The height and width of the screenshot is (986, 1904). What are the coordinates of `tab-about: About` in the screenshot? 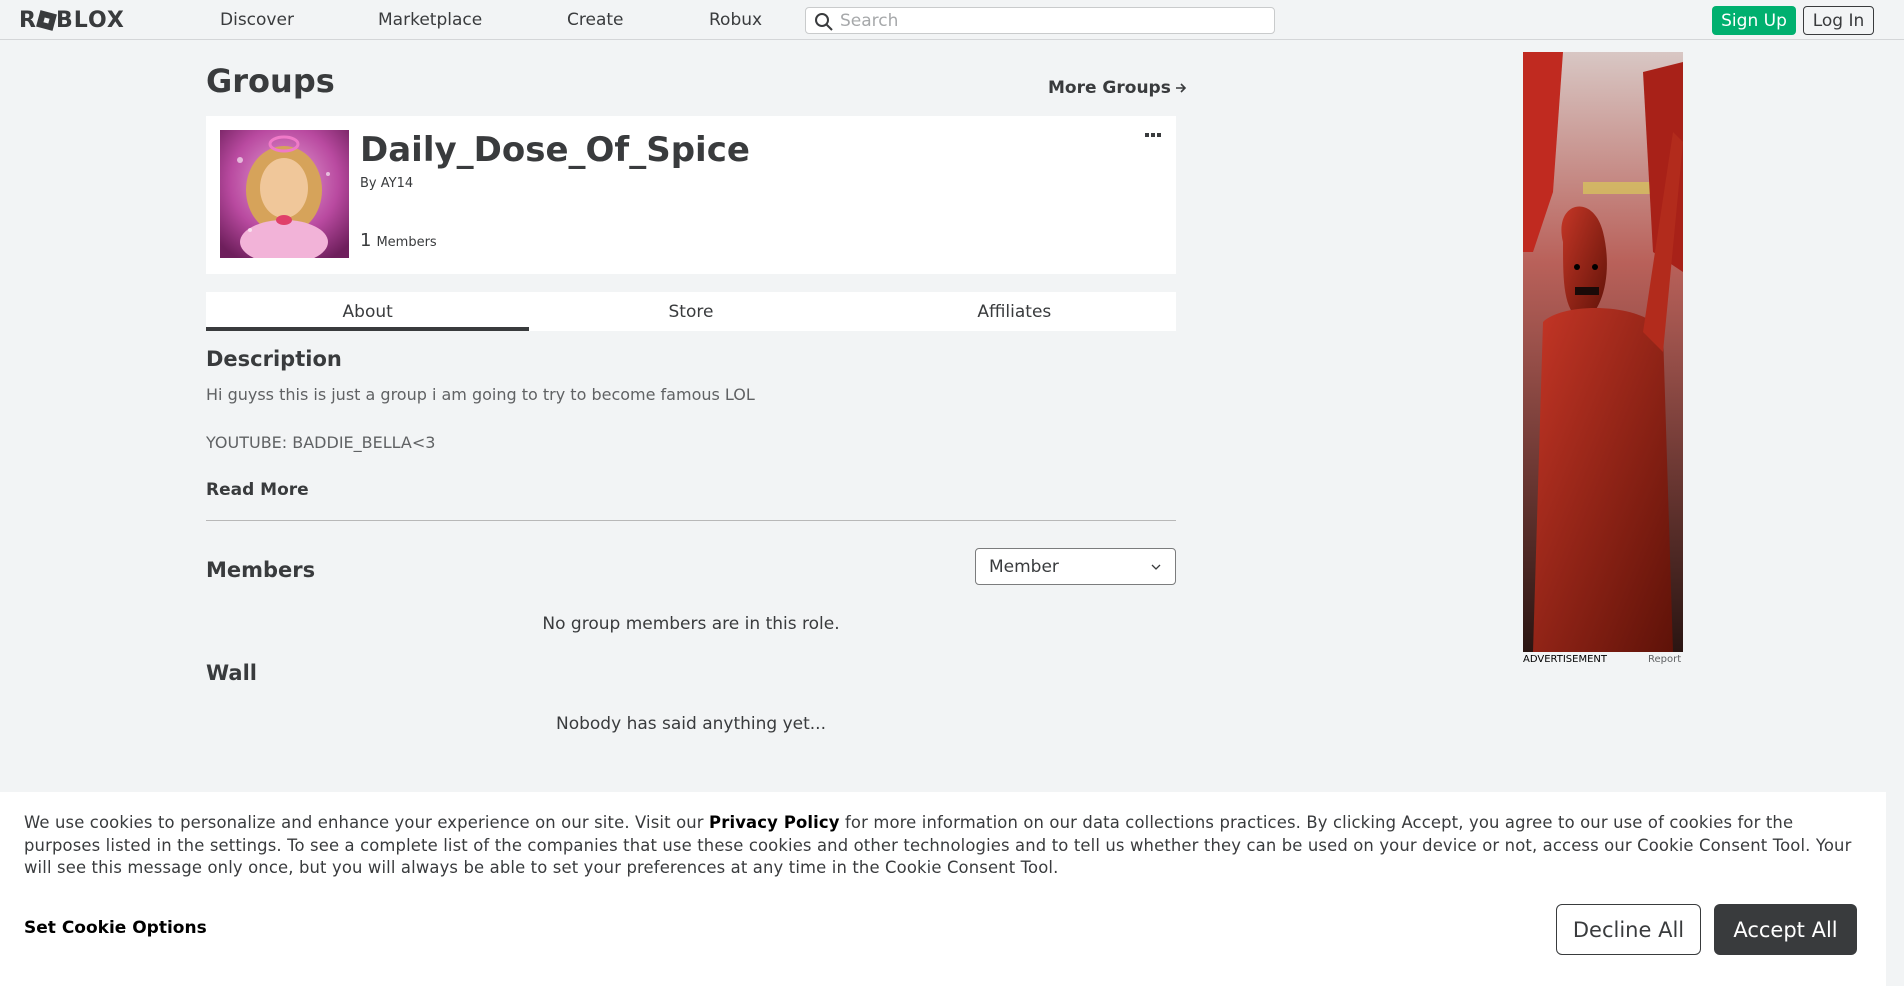 It's located at (368, 311).